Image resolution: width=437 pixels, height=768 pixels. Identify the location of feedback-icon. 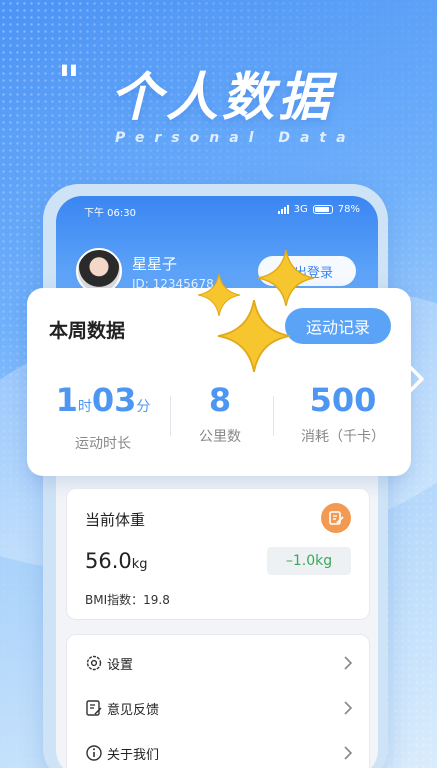
(94, 708).